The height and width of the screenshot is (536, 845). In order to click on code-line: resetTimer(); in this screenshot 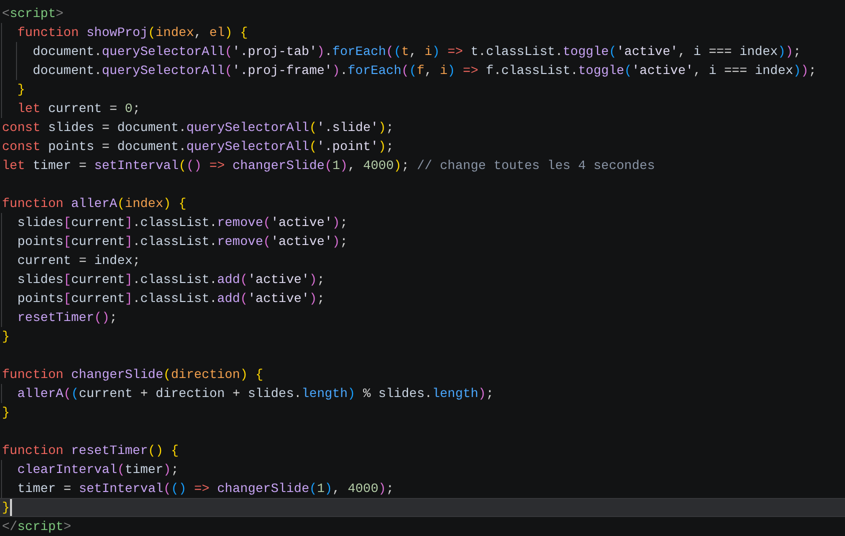, I will do `click(422, 317)`.